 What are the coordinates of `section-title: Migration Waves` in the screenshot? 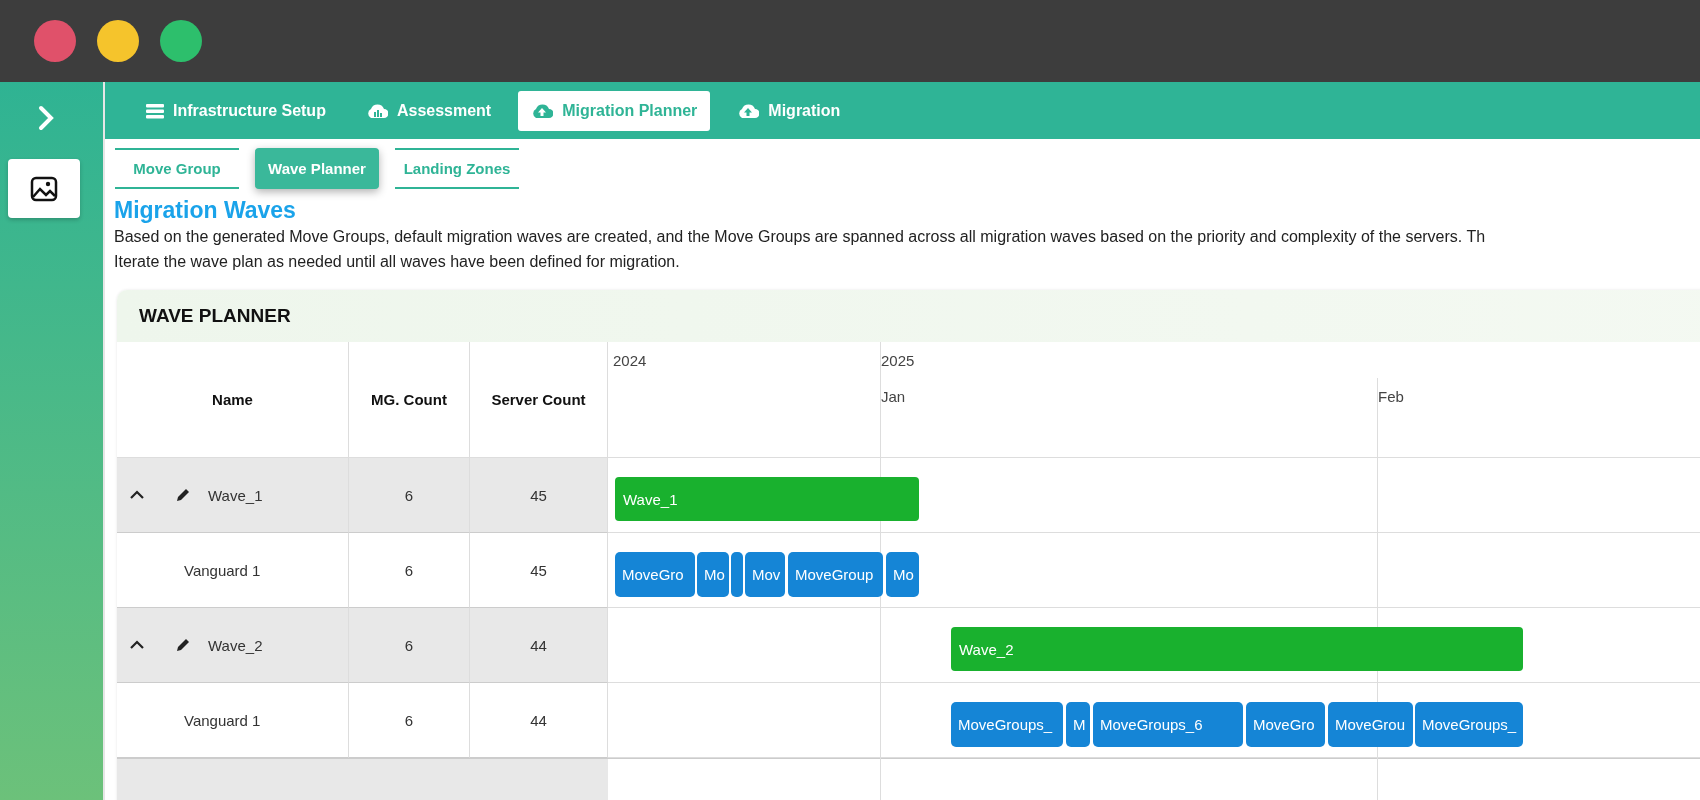 It's located at (205, 210).